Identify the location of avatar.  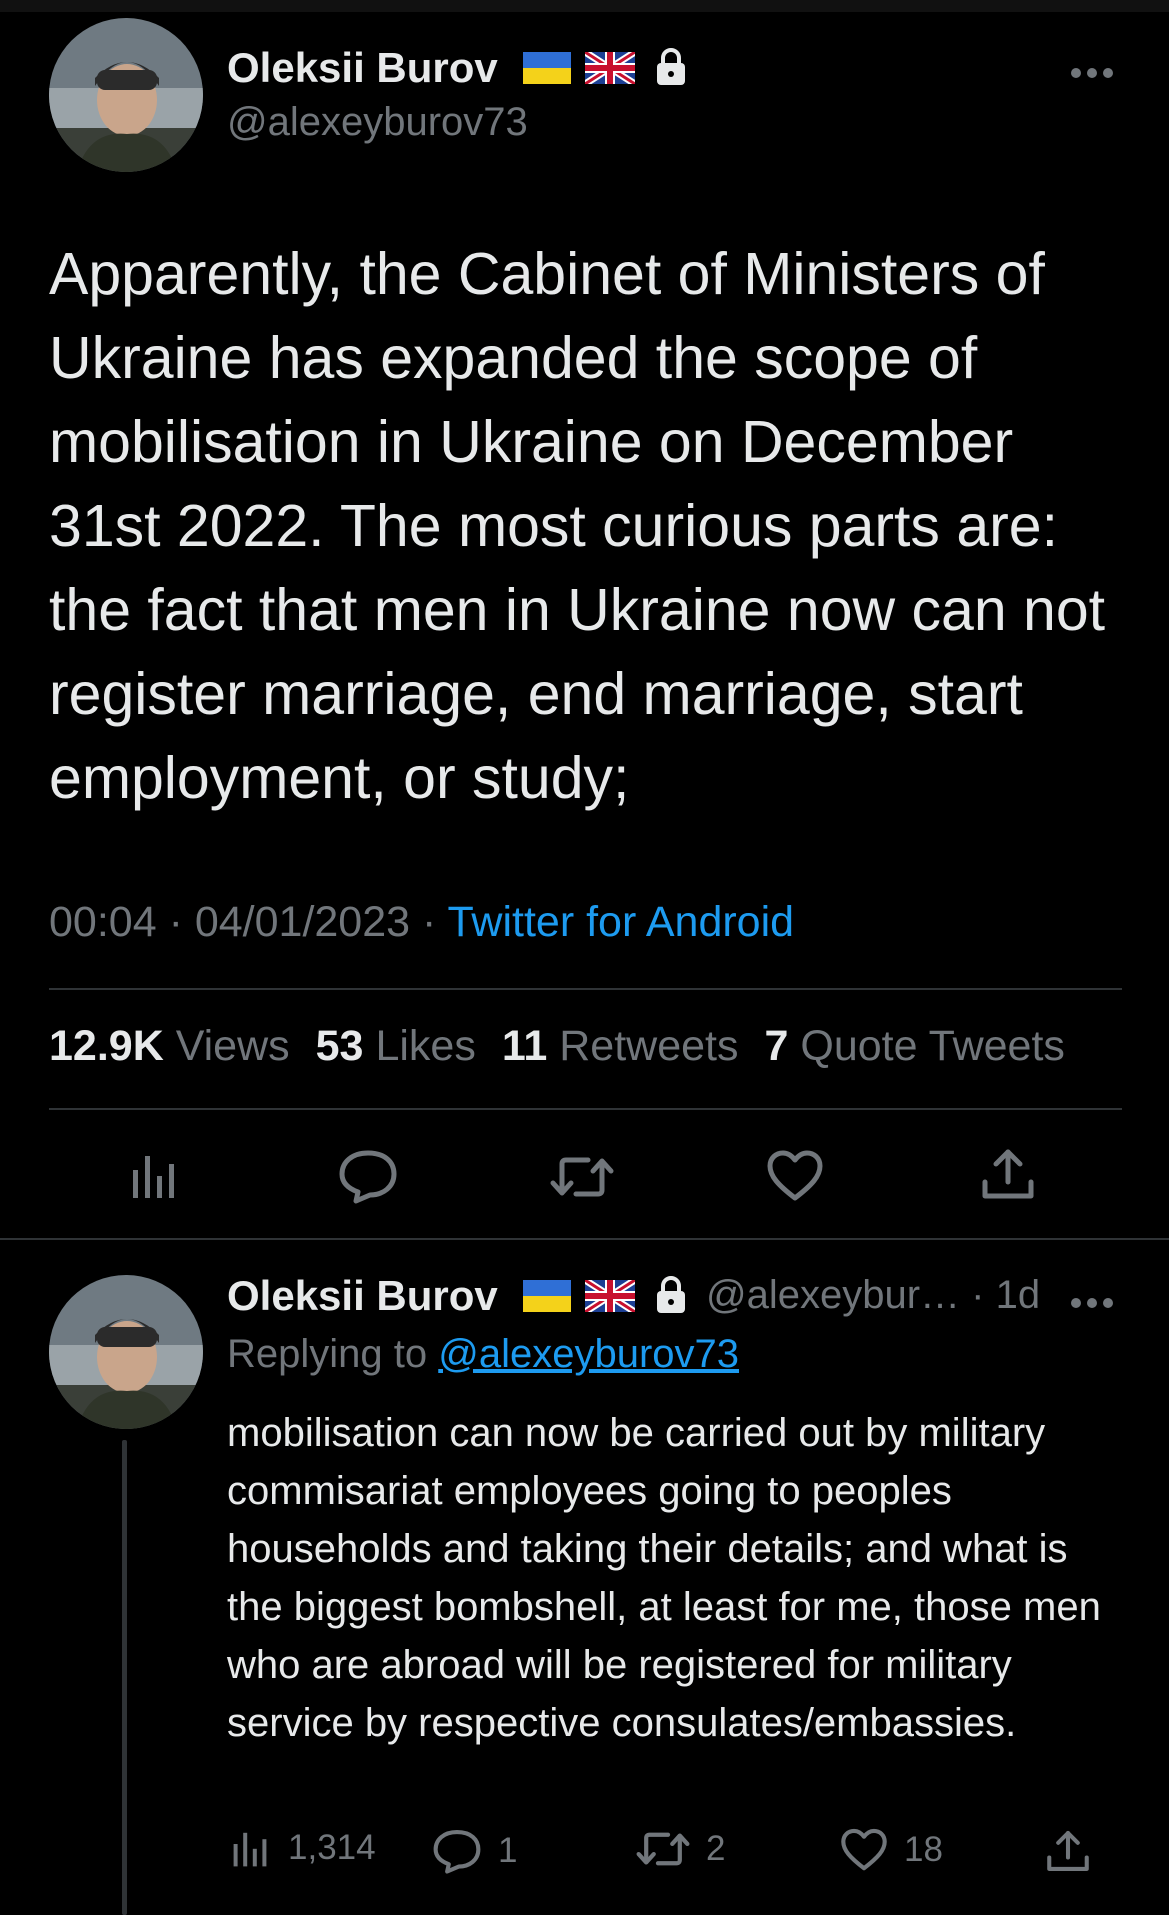
(126, 95).